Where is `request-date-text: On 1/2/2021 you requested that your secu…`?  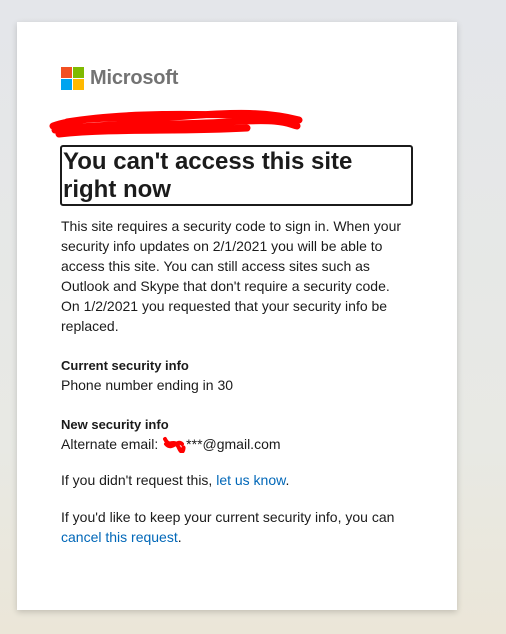
request-date-text: On 1/2/2021 you requested that your secu… is located at coordinates (224, 316).